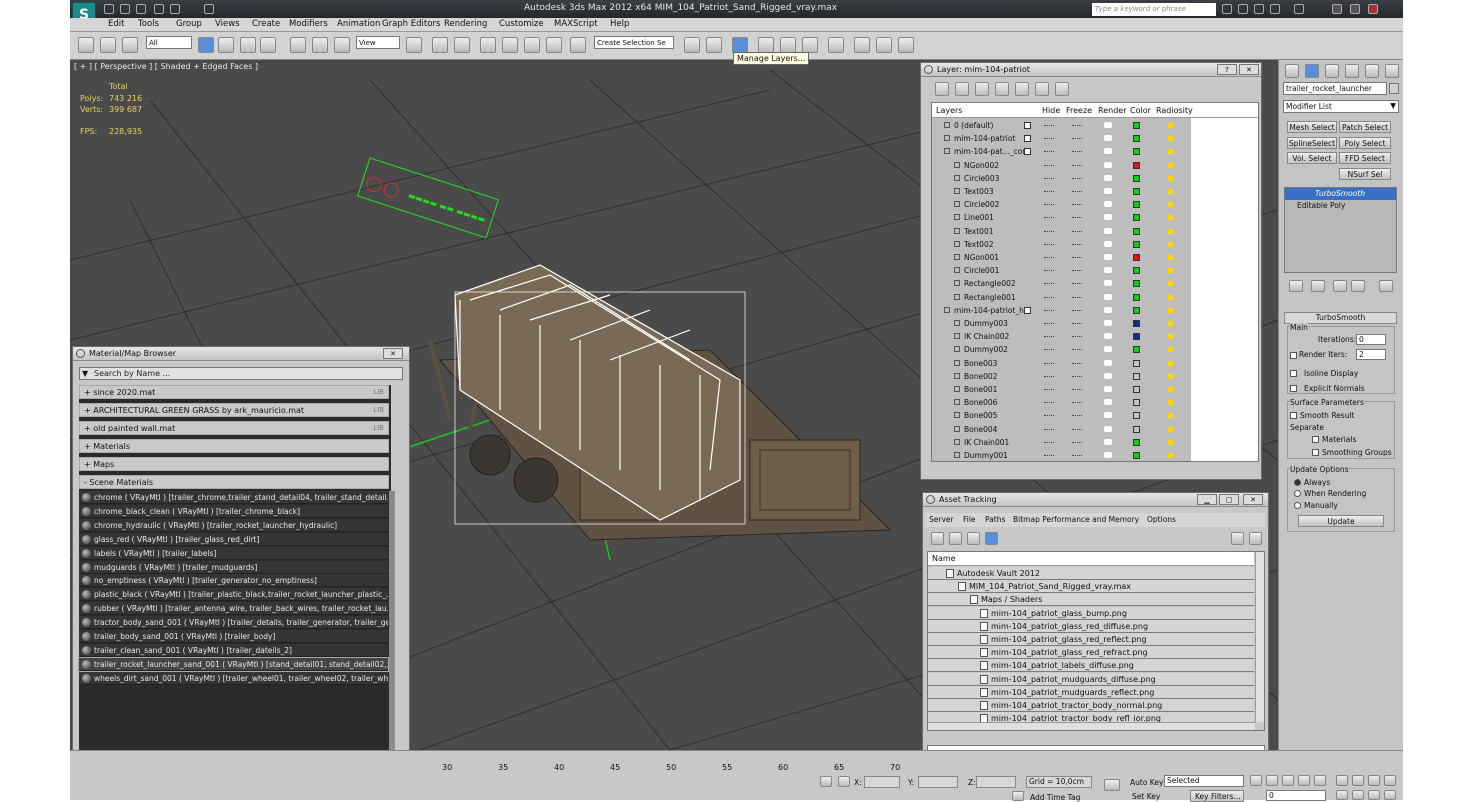 This screenshot has height=802, width=1480. Describe the element at coordinates (576, 24) in the screenshot. I see `menu-maxscript: MAXScript` at that location.